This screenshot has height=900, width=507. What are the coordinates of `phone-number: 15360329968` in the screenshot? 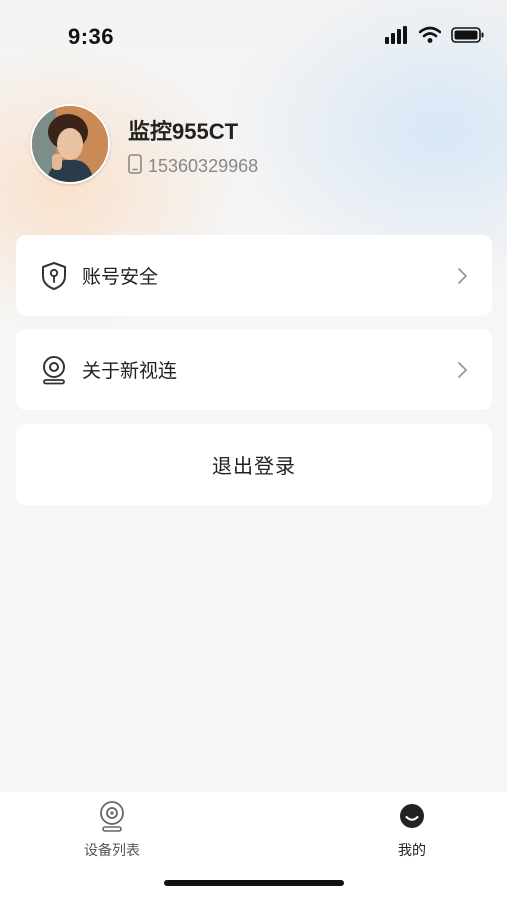 It's located at (203, 165).